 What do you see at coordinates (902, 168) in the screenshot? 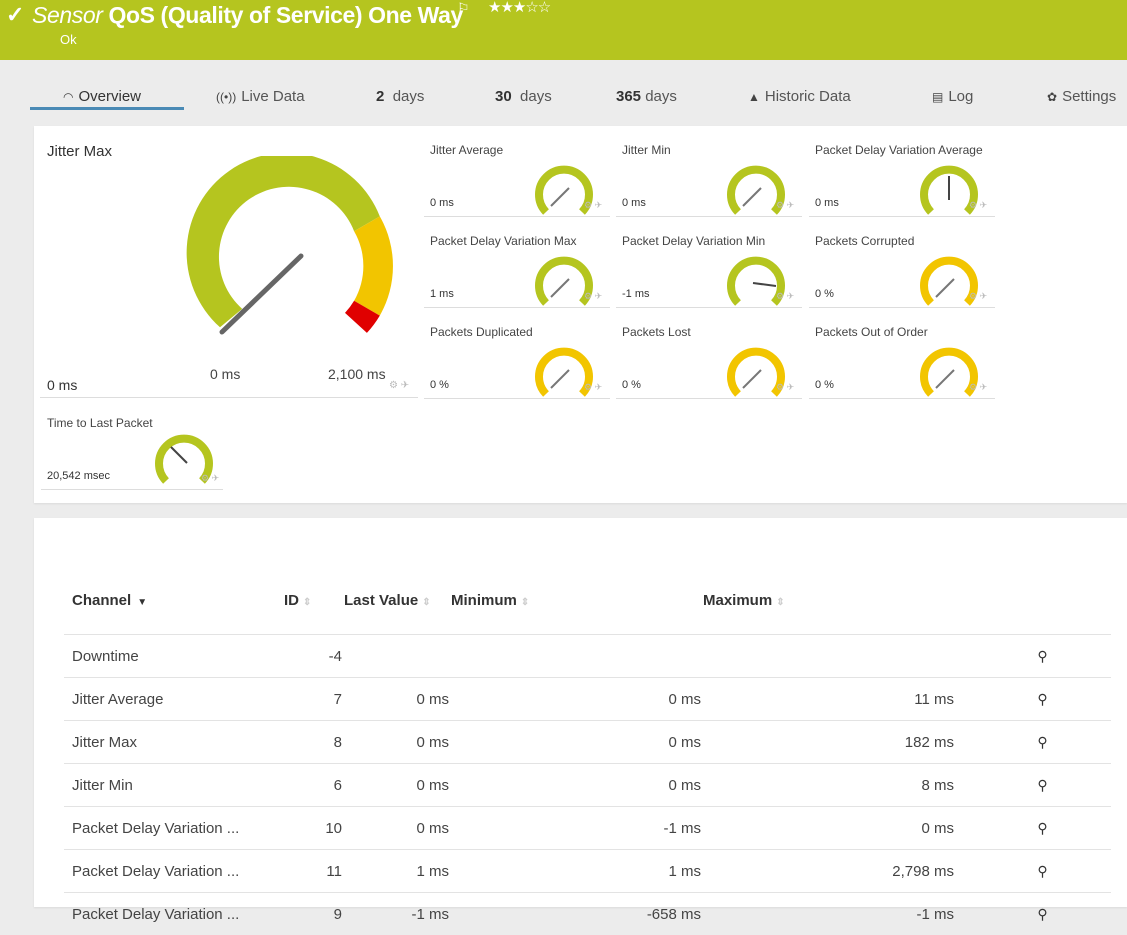
I see `gauge-pdv-average: Packet Delay Variation Average 0 ms ⚙ ✈` at bounding box center [902, 168].